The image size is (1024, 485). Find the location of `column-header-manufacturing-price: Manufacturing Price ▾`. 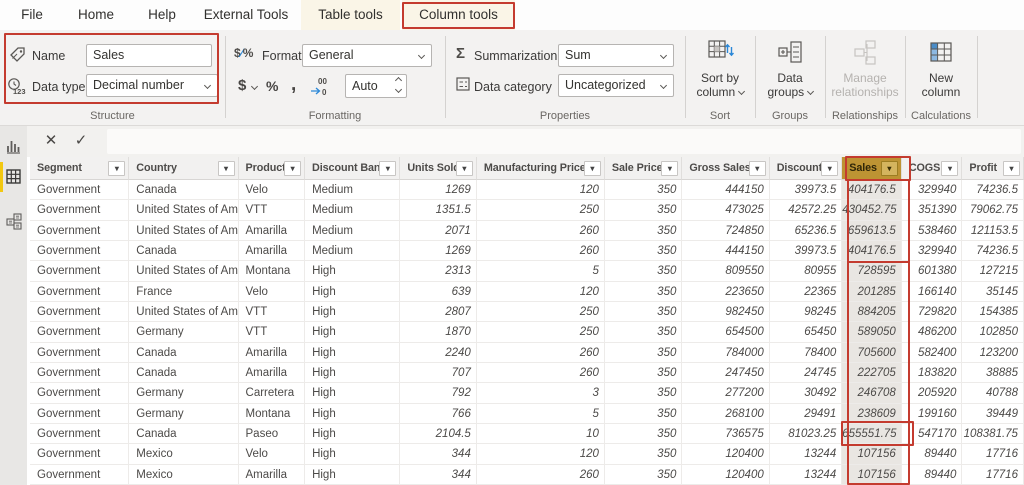

column-header-manufacturing-price: Manufacturing Price ▾ is located at coordinates (540, 168).